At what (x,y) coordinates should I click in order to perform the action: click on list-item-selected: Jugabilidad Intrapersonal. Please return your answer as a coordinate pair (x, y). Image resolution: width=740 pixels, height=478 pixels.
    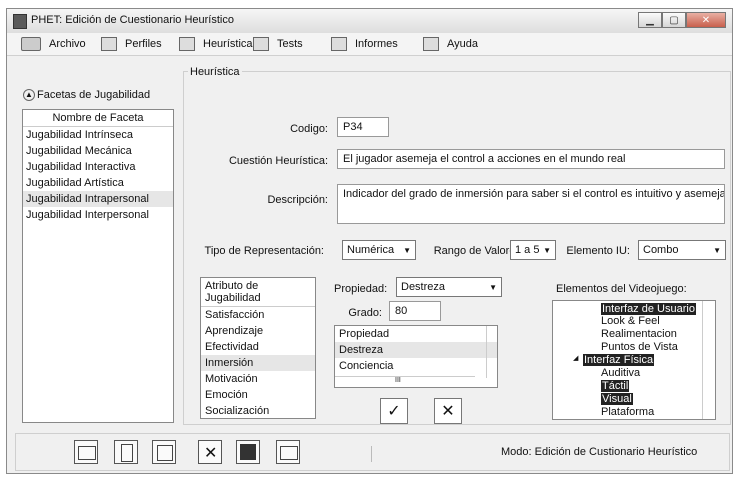
    Looking at the image, I should click on (98, 199).